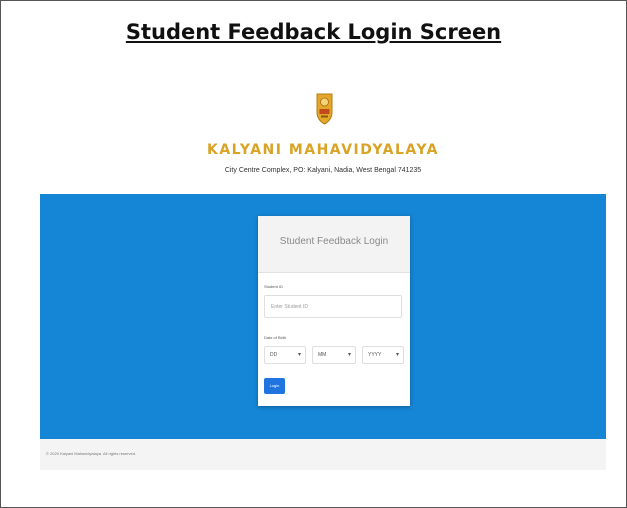 The width and height of the screenshot is (627, 508). What do you see at coordinates (274, 355) in the screenshot?
I see `dob-day-value: DD` at bounding box center [274, 355].